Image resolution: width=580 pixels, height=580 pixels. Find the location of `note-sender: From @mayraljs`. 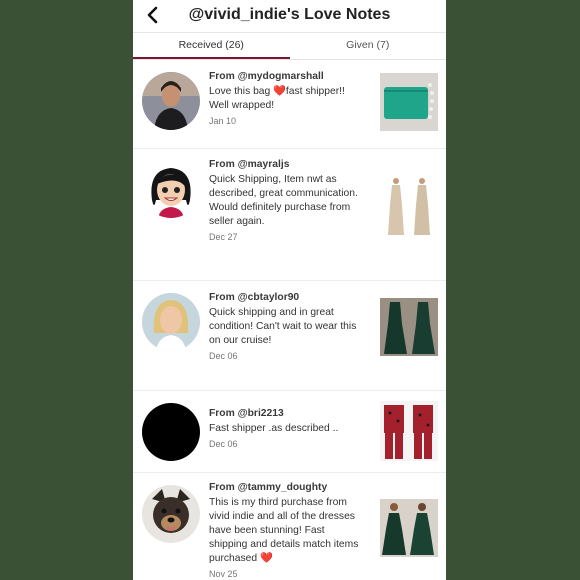

note-sender: From @mayraljs is located at coordinates (284, 164).